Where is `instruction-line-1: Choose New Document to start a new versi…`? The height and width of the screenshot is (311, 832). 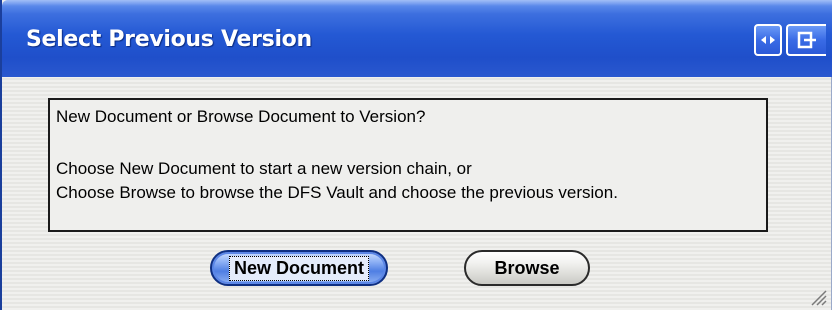 instruction-line-1: Choose New Document to start a new versi… is located at coordinates (264, 168).